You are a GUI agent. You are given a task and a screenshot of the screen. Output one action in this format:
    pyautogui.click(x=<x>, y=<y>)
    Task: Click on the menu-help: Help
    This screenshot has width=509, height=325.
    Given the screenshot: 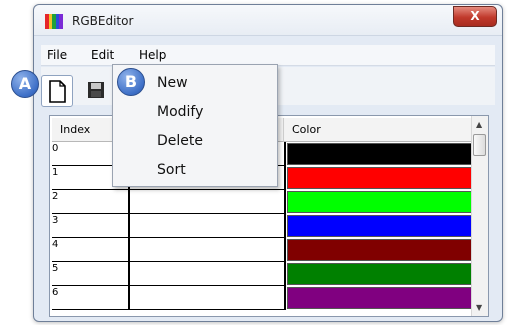 What is the action you would take?
    pyautogui.click(x=152, y=55)
    